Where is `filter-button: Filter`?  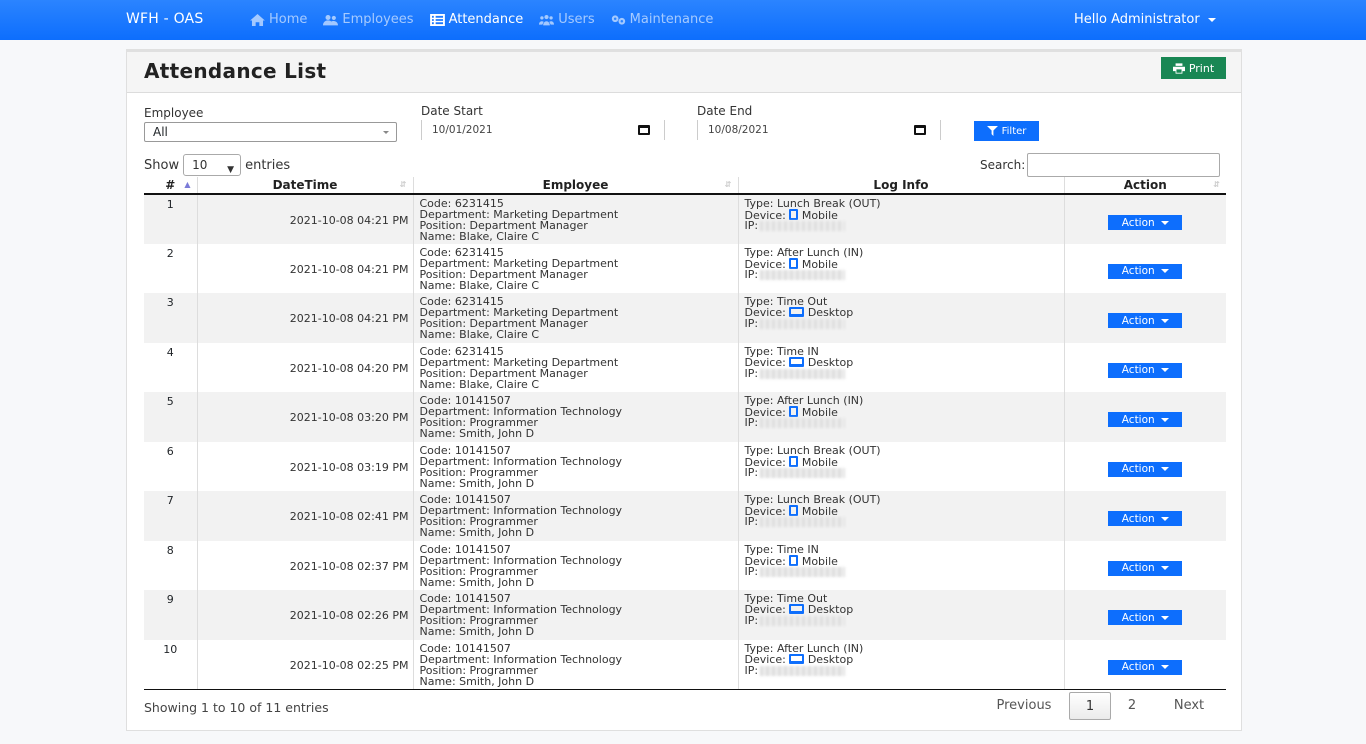 filter-button: Filter is located at coordinates (1006, 131).